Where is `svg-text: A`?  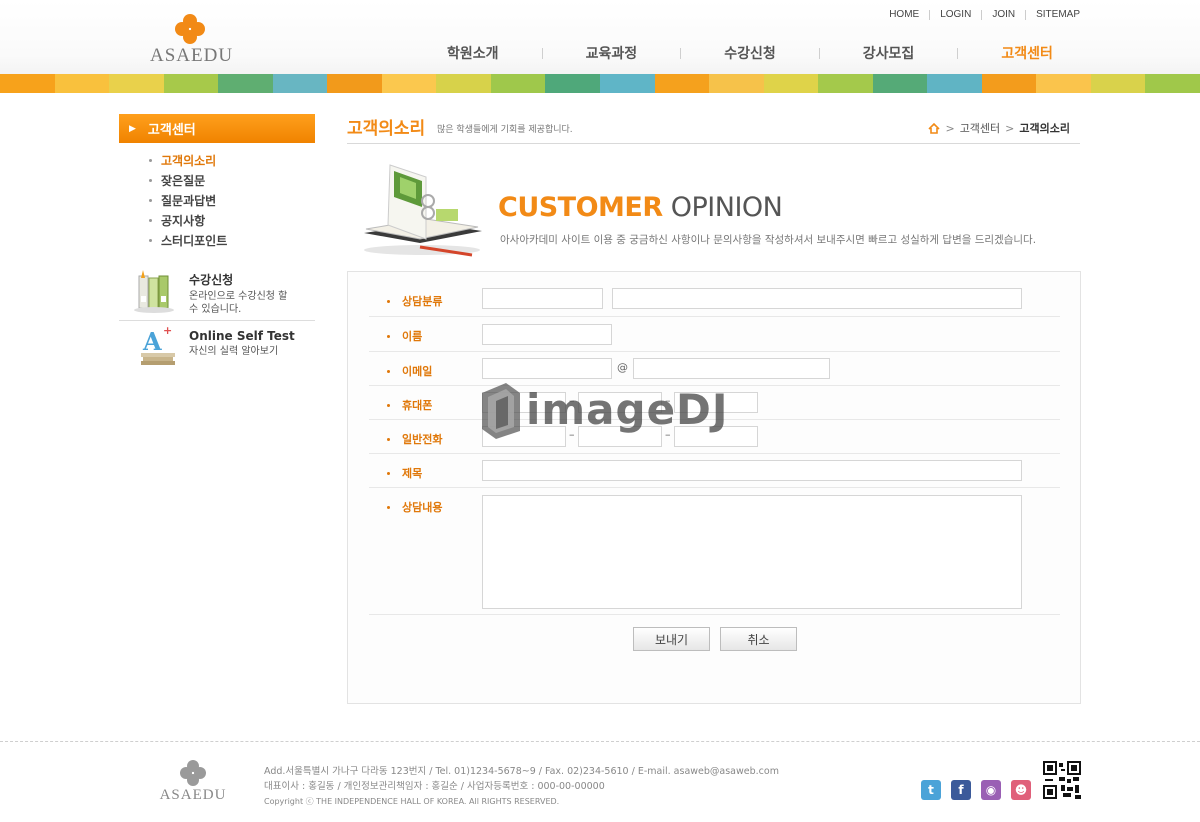
svg-text: A is located at coordinates (152, 341).